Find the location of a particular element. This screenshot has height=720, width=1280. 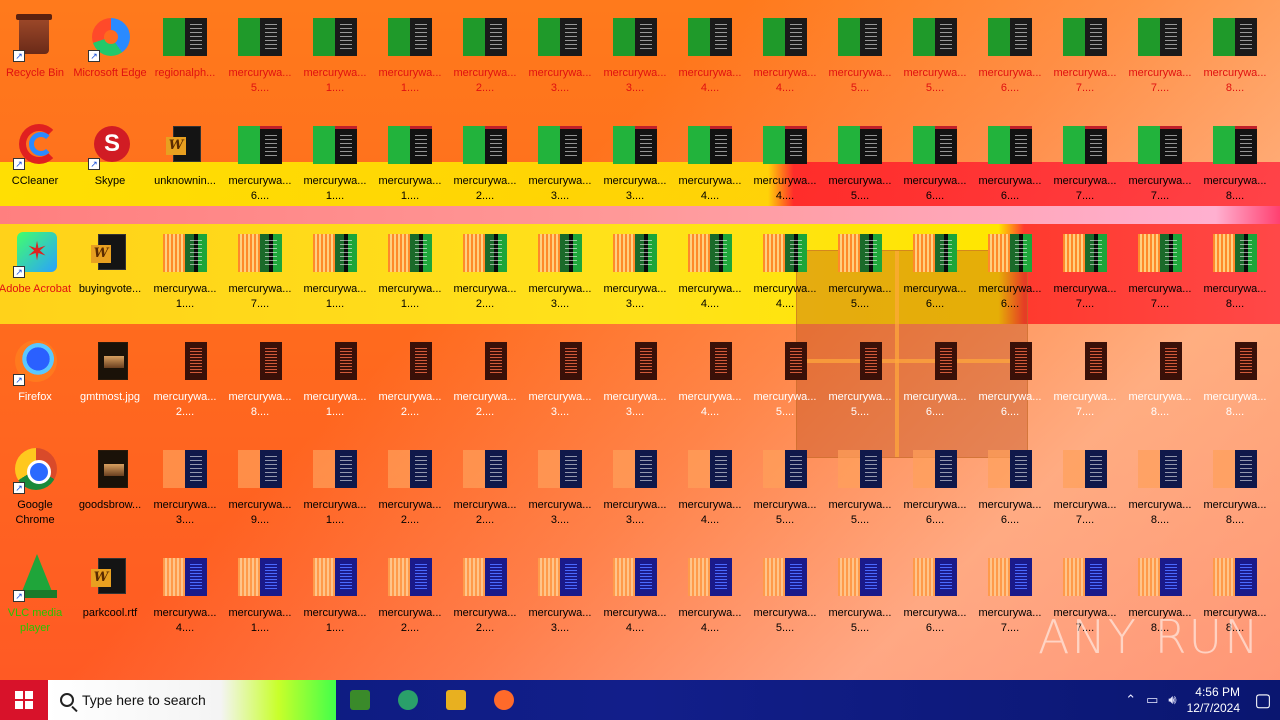

volume-icon: 🔊︎ is located at coordinates (1172, 700).